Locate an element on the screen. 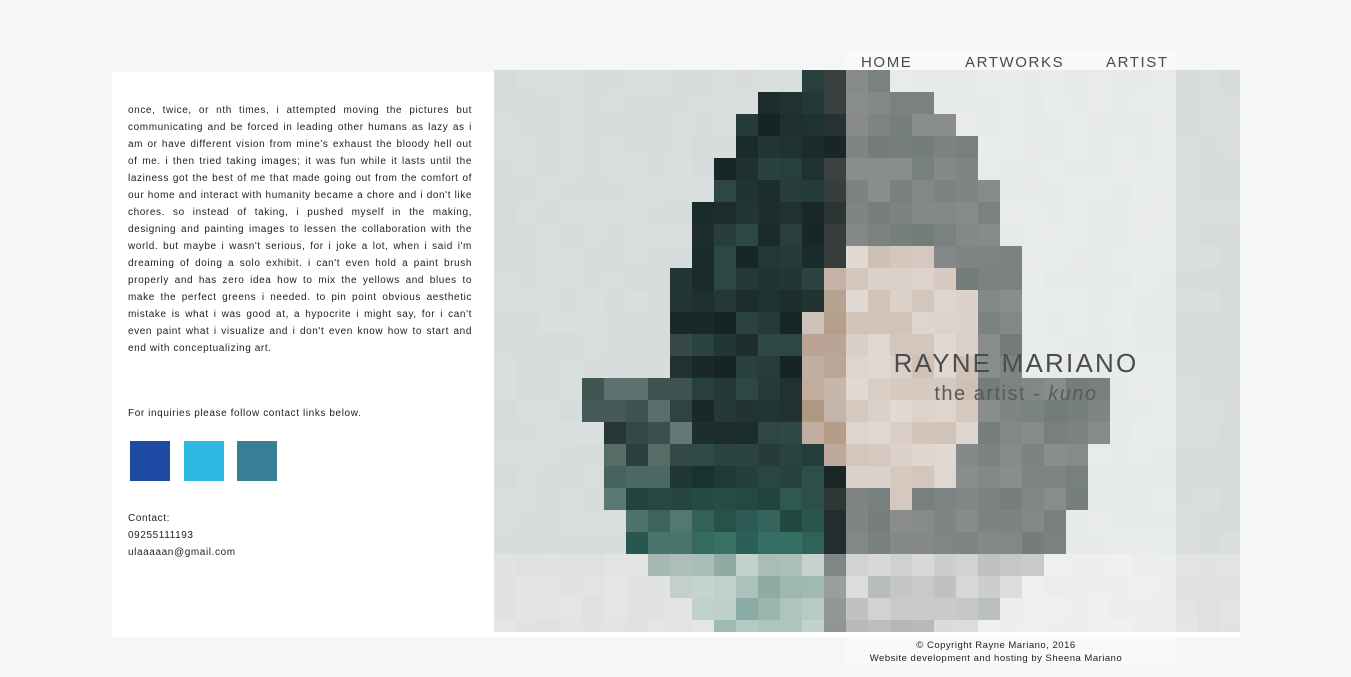  nav-artist: ARTIST is located at coordinates (1137, 62).